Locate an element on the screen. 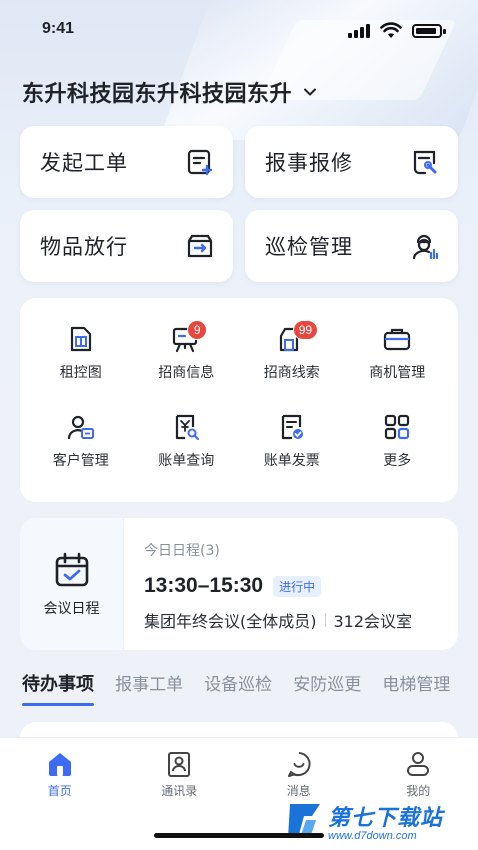 This screenshot has height=850, width=478. create-ticket-button: 发起工单 is located at coordinates (126, 162).